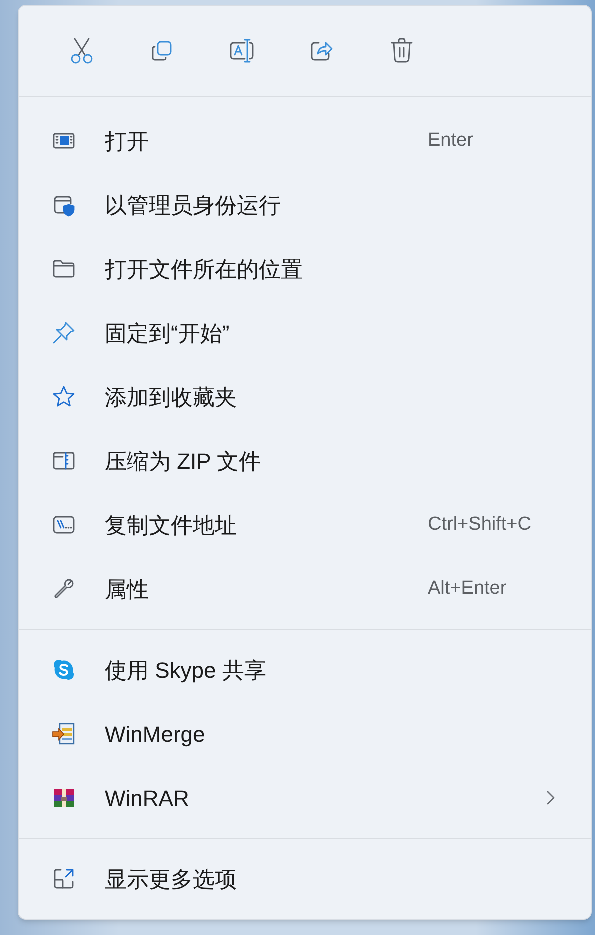 The height and width of the screenshot is (935, 595). Describe the element at coordinates (64, 798) in the screenshot. I see `books-icon` at that location.